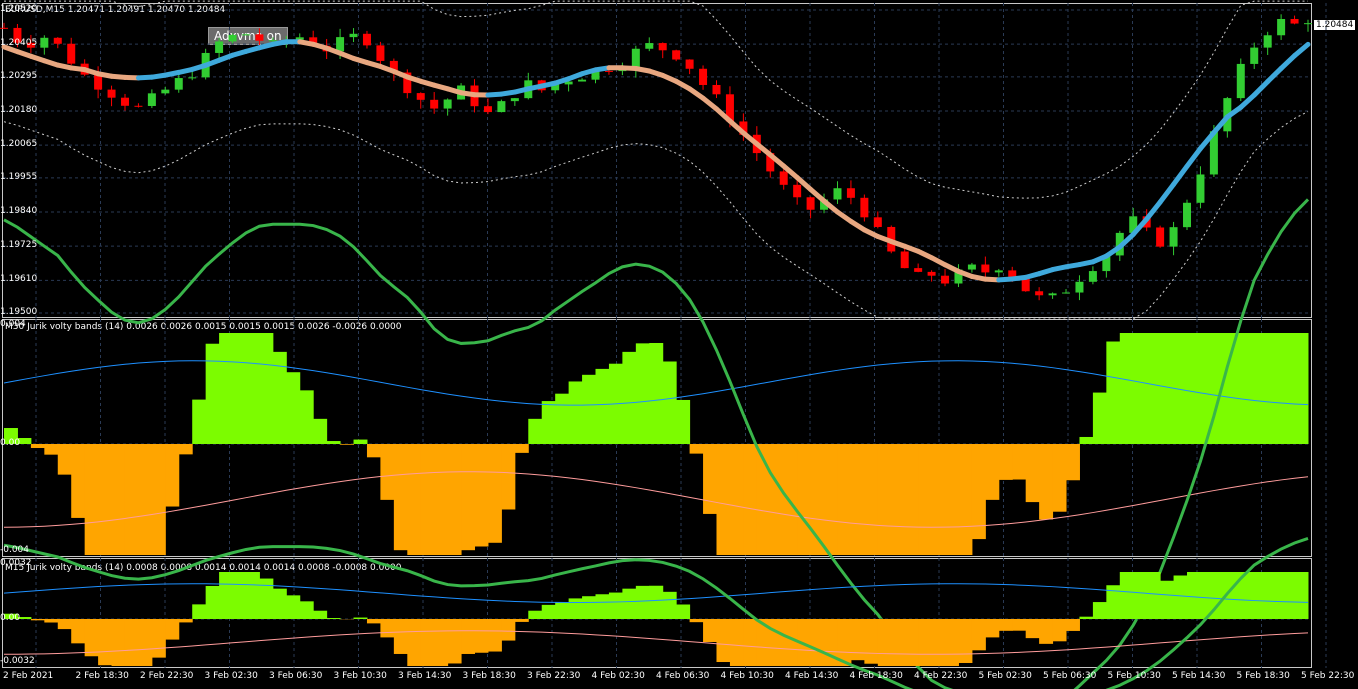 The image size is (1358, 689). Describe the element at coordinates (19, 43) in the screenshot. I see `price-axis-label: 1.20405` at that location.